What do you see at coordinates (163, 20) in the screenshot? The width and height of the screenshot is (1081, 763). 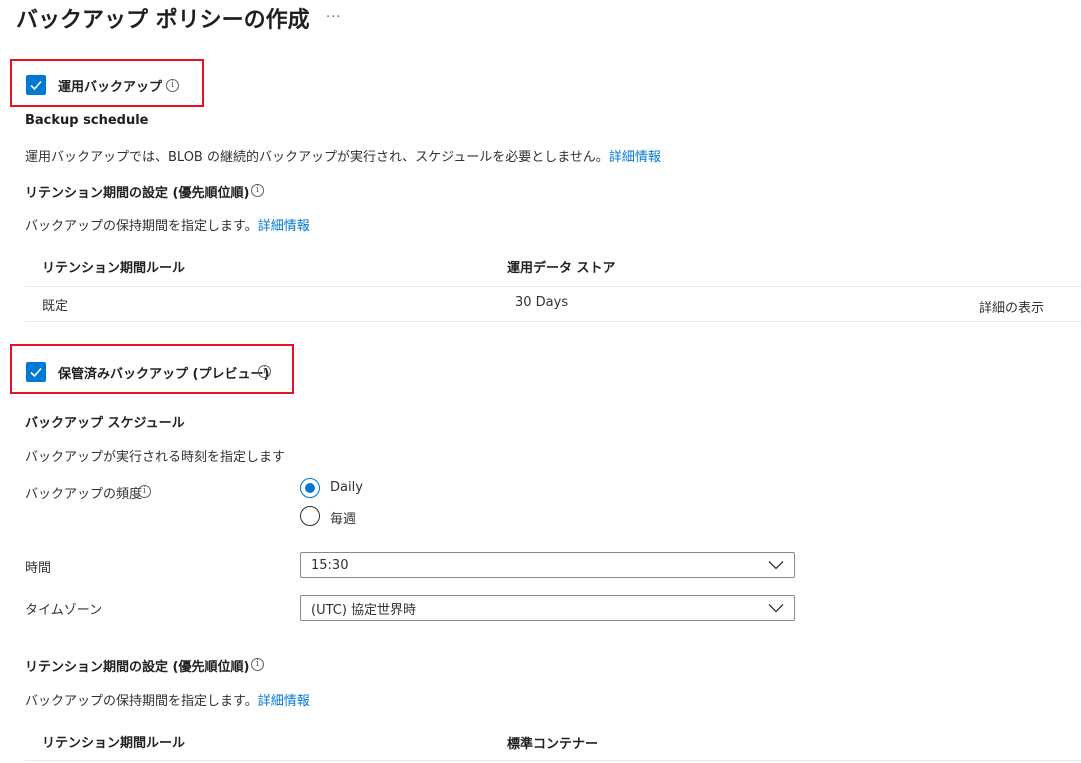 I see `page-title: バックアップ ポリシーの作成` at bounding box center [163, 20].